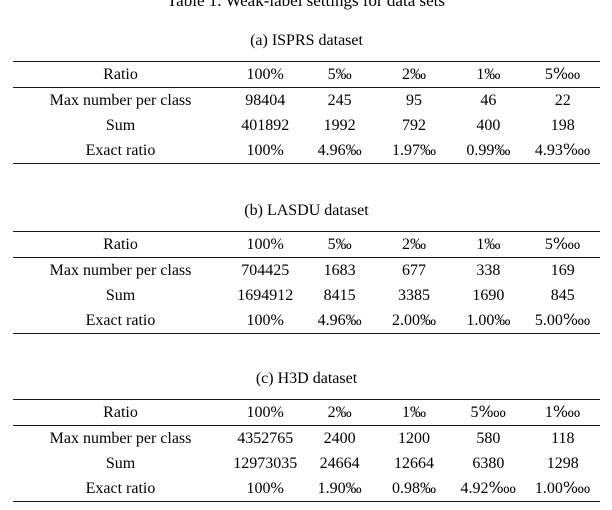 Image resolution: width=612 pixels, height=510 pixels. I want to click on cell-value: 400, so click(488, 125).